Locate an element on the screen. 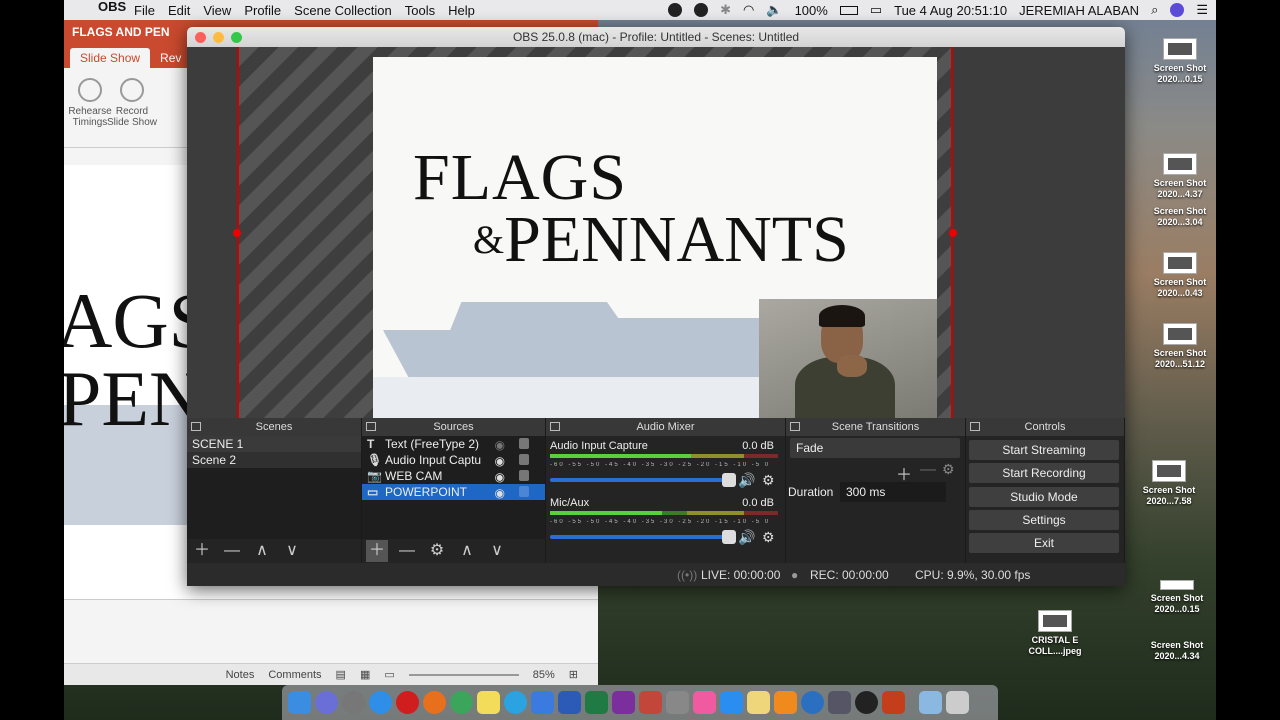  desktop-icon-screenshot: Screen Shot 2020...7.58 is located at coordinates (1169, 483).